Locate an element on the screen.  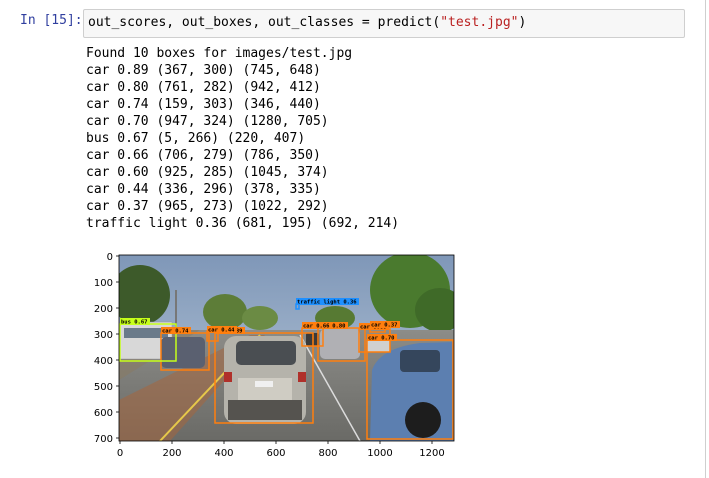
x-axis: 0 200 400 600 800 1000 1200 is located at coordinates (281, 450).